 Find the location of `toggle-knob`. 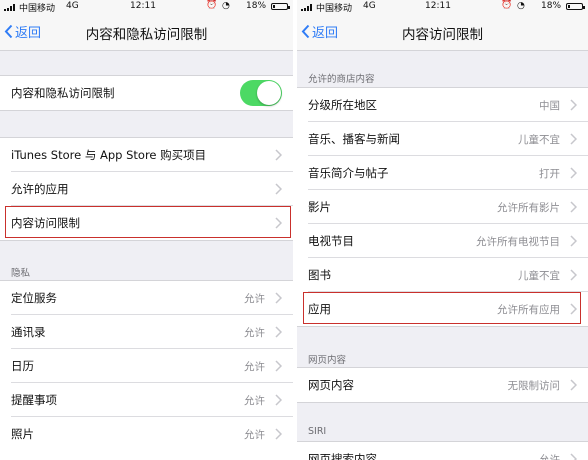

toggle-knob is located at coordinates (269, 93).